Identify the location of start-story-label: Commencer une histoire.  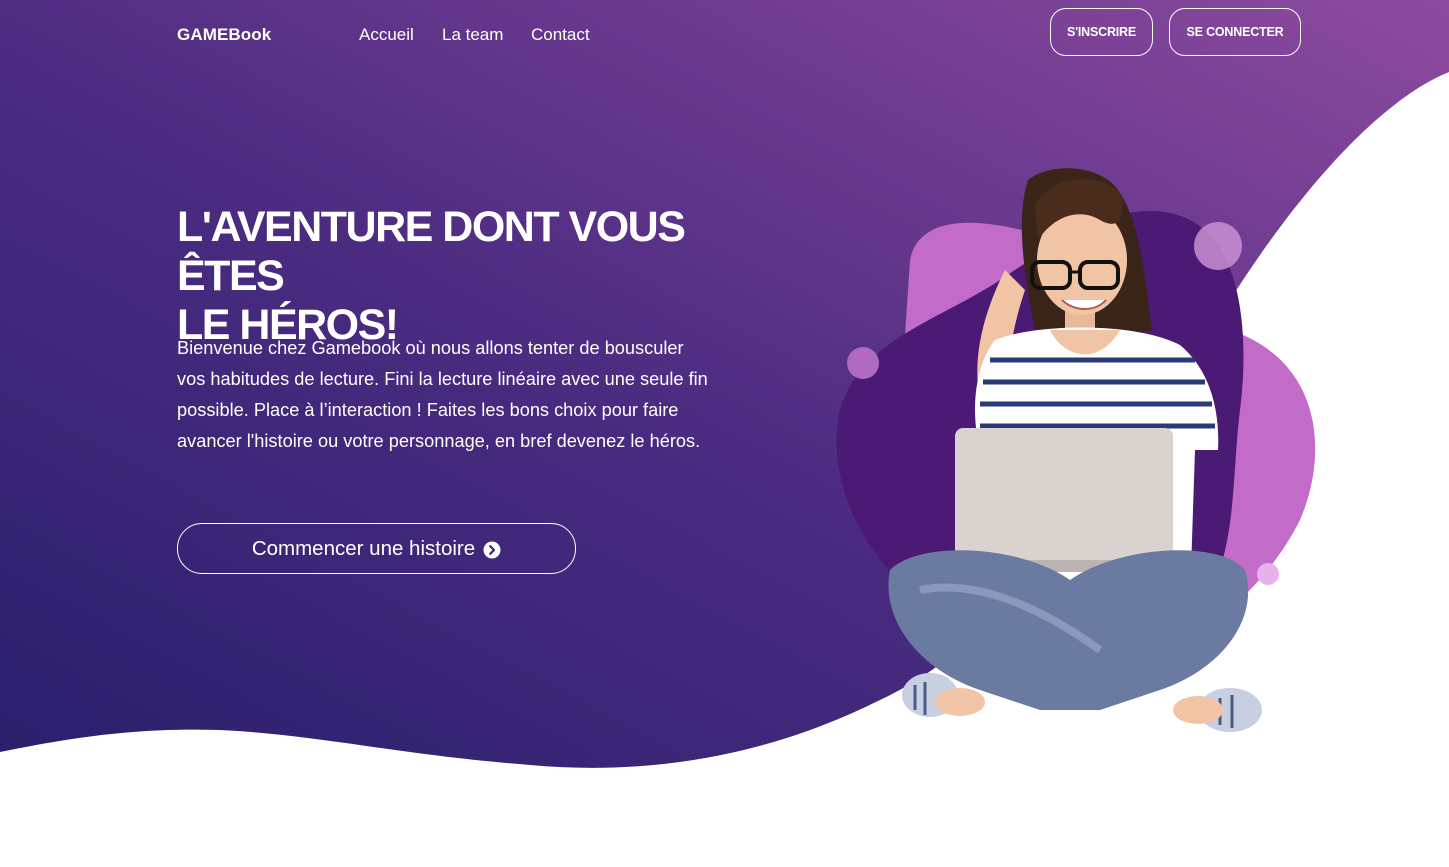
(363, 548).